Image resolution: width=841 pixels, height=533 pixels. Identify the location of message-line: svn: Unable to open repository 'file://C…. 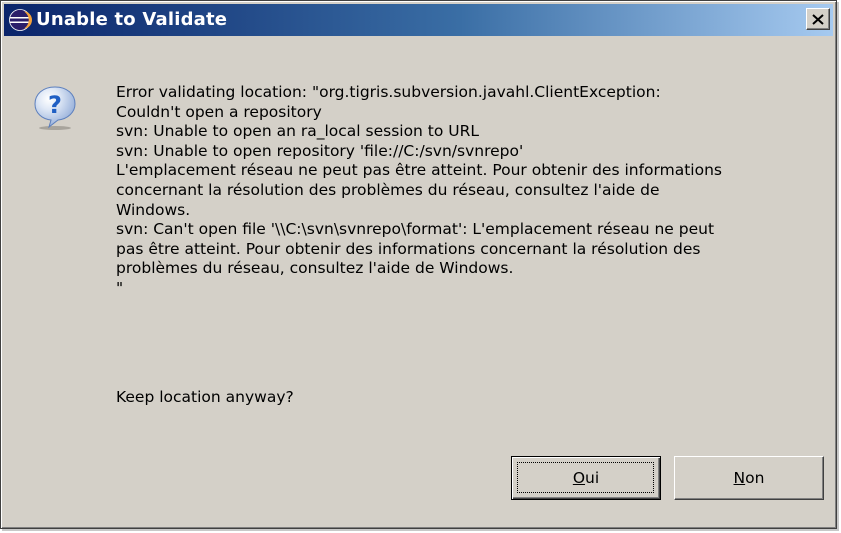
(320, 150).